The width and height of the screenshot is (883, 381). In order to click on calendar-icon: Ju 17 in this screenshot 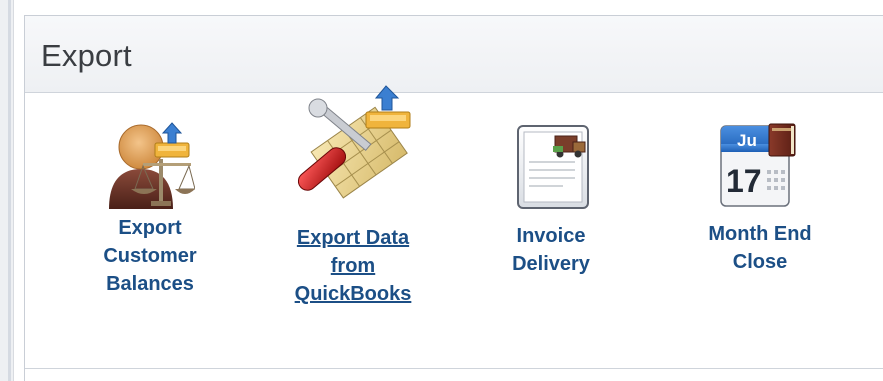, I will do `click(760, 166)`.